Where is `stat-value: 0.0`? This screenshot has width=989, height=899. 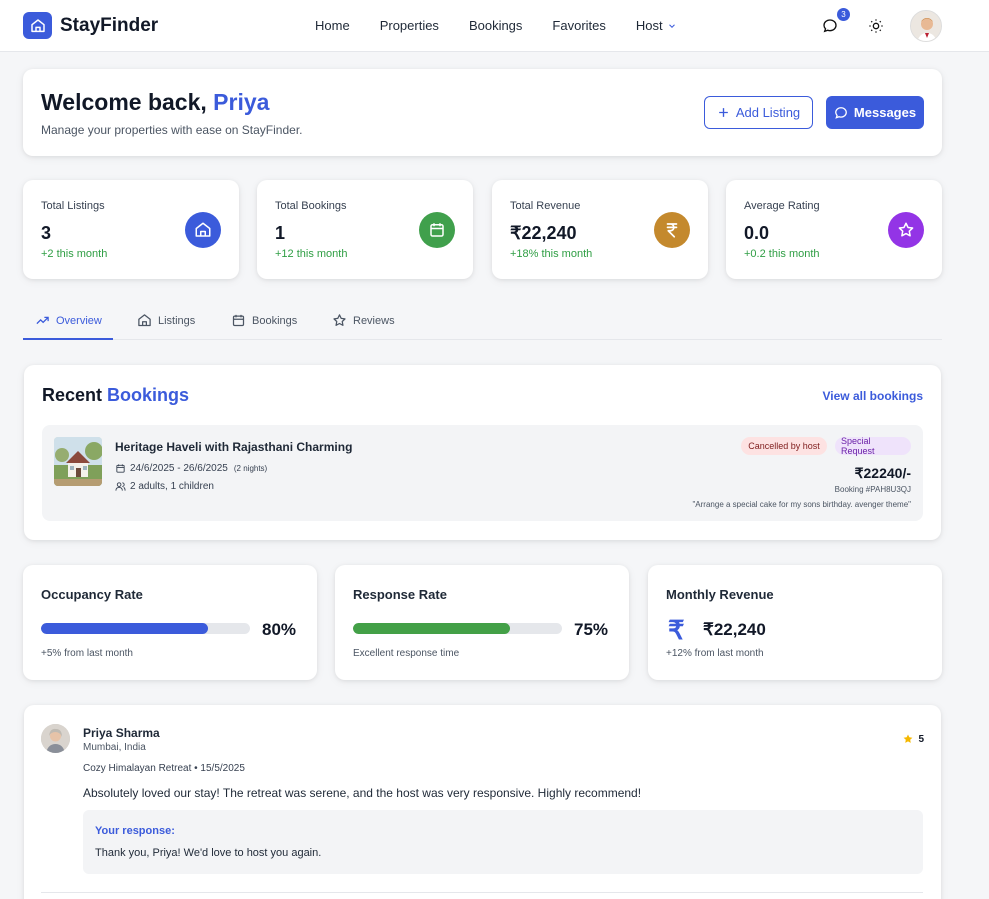
stat-value: 0.0 is located at coordinates (757, 233).